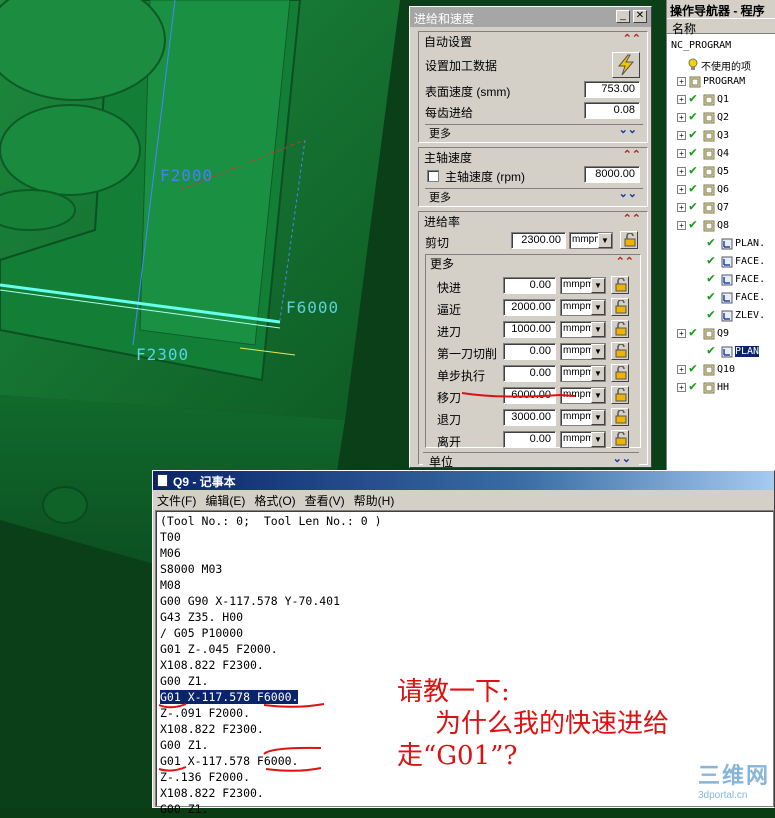  I want to click on feed-rapid-unit-select: mmpm ▼, so click(583, 285).